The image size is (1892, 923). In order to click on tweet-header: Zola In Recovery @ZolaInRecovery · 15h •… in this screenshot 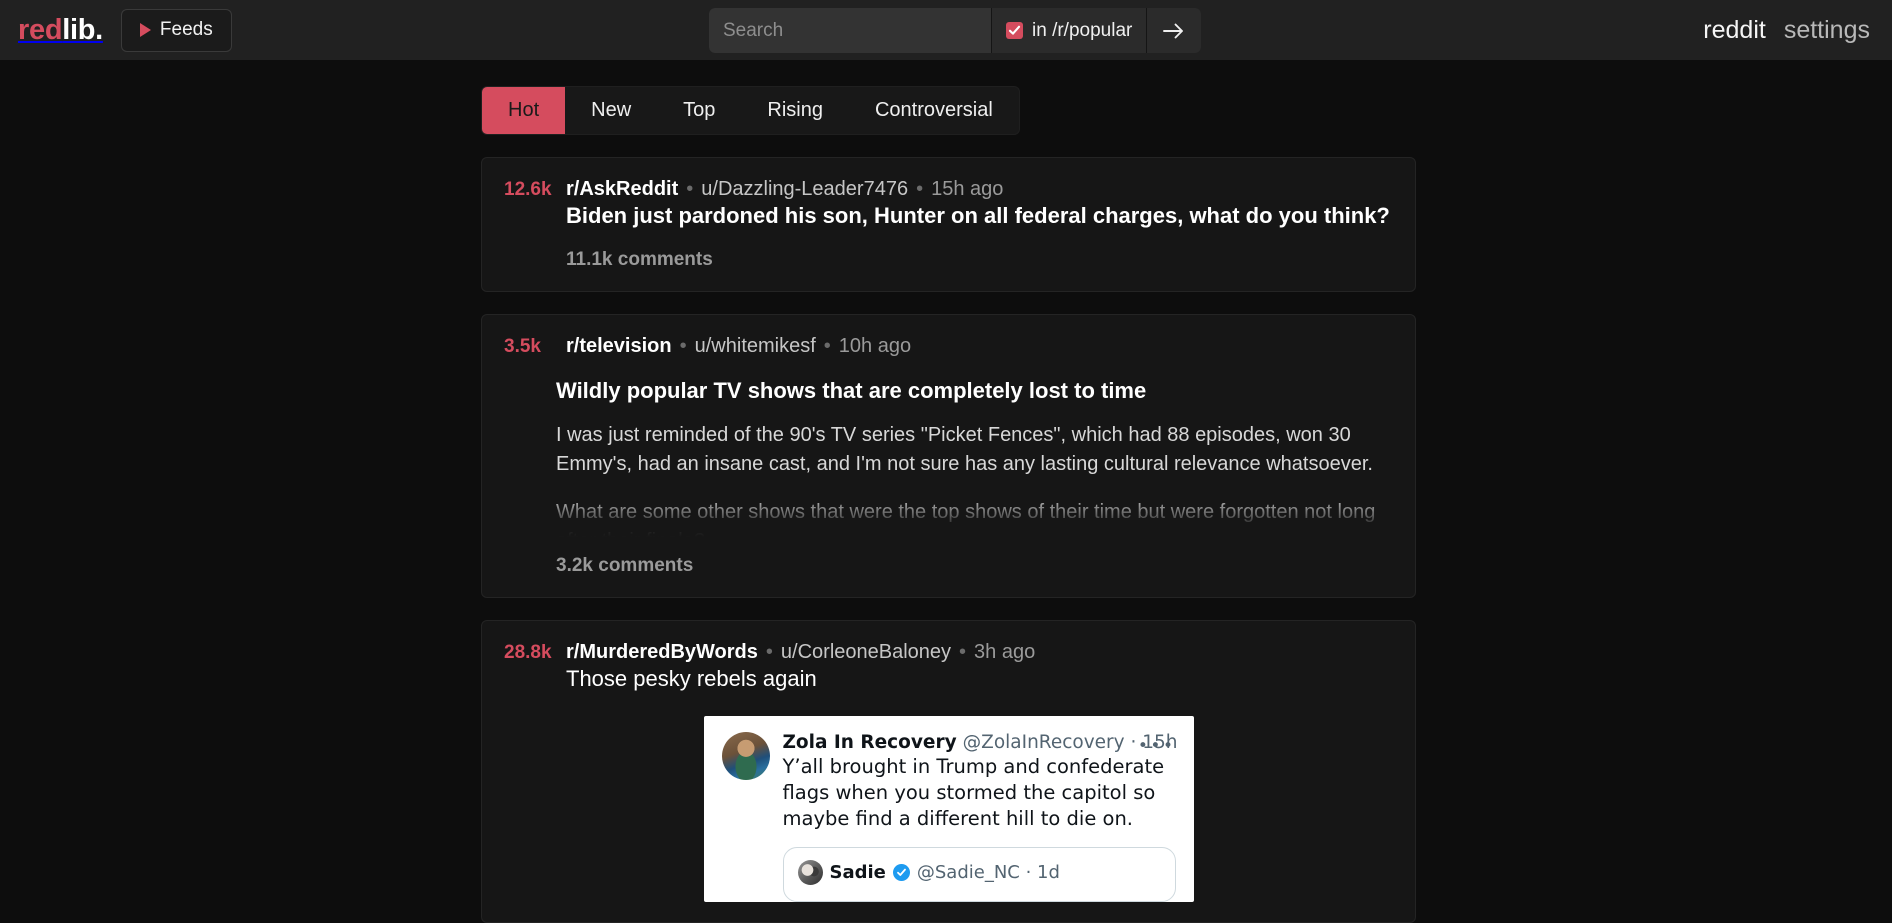, I will do `click(980, 744)`.